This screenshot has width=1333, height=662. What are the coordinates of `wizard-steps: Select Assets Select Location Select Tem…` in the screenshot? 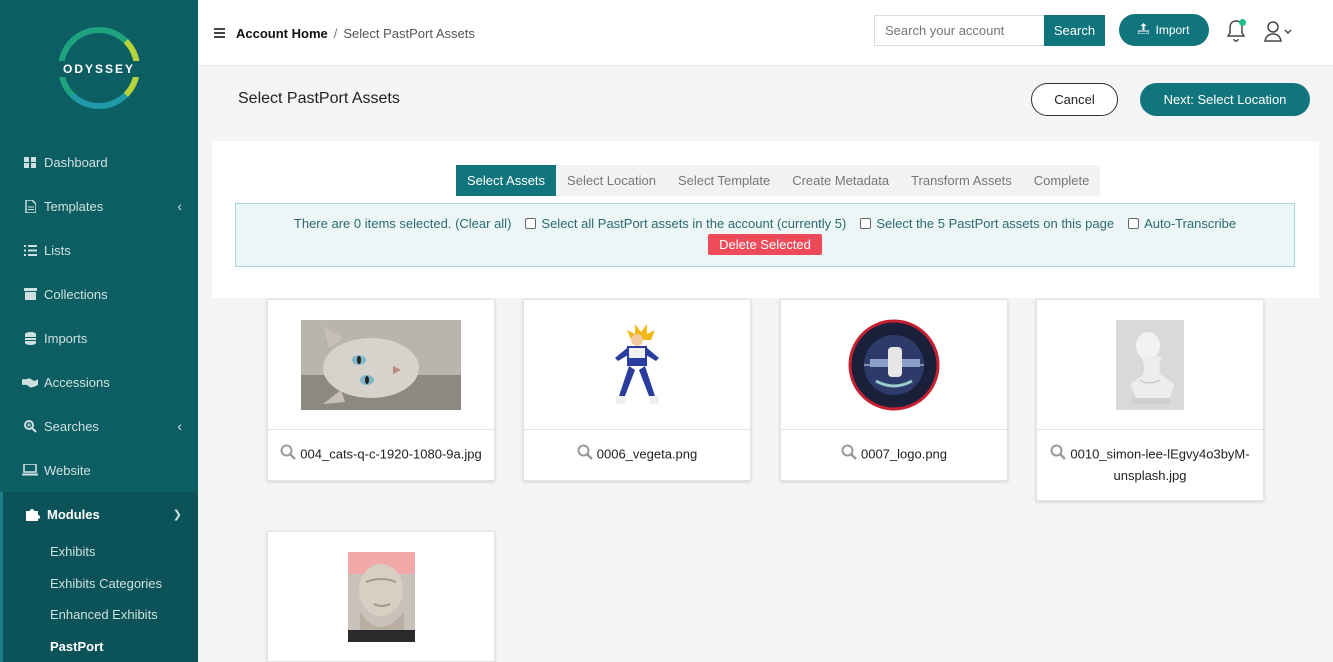 It's located at (778, 180).